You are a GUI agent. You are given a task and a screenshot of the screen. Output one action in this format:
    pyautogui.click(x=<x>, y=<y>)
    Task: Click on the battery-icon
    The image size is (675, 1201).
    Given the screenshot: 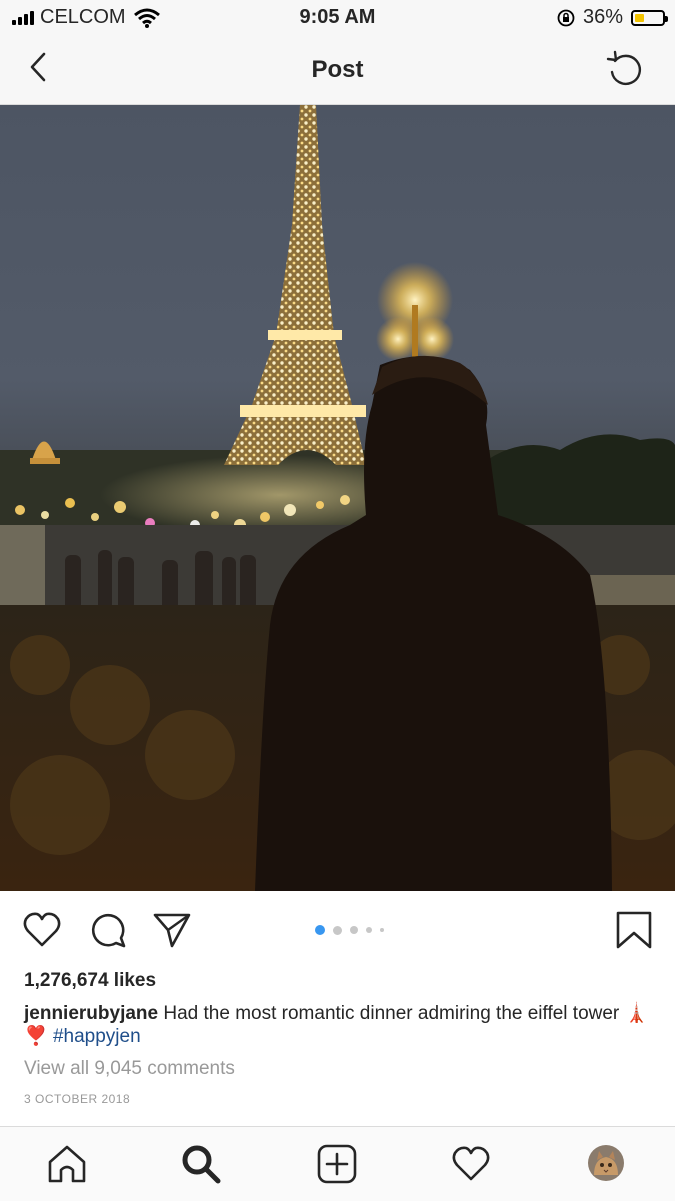 What is the action you would take?
    pyautogui.click(x=649, y=17)
    